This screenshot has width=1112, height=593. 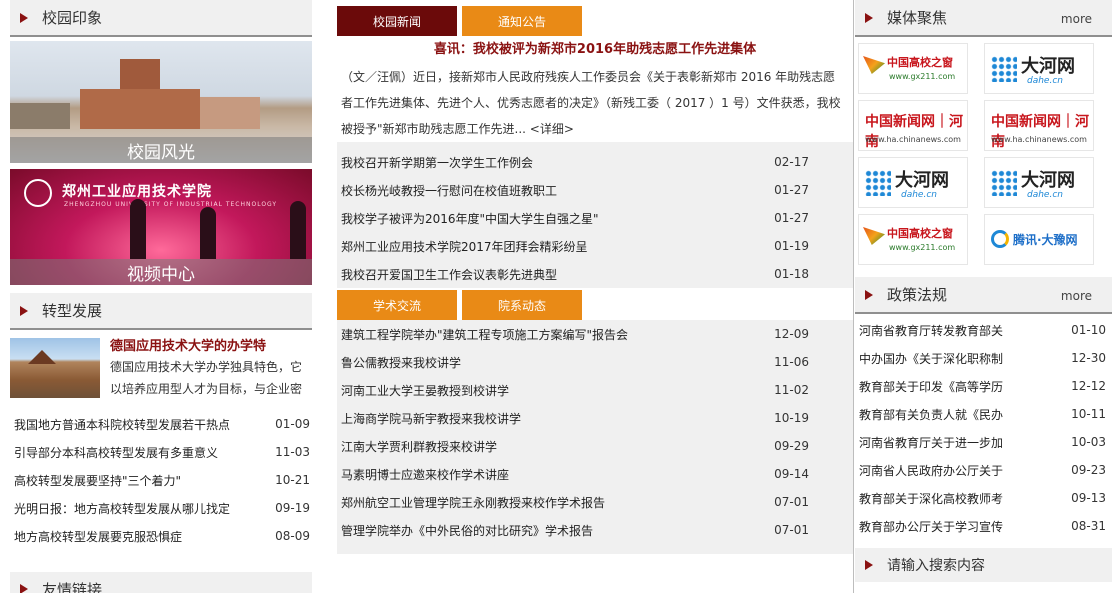 What do you see at coordinates (72, 586) in the screenshot?
I see `links-title: 友情链接` at bounding box center [72, 586].